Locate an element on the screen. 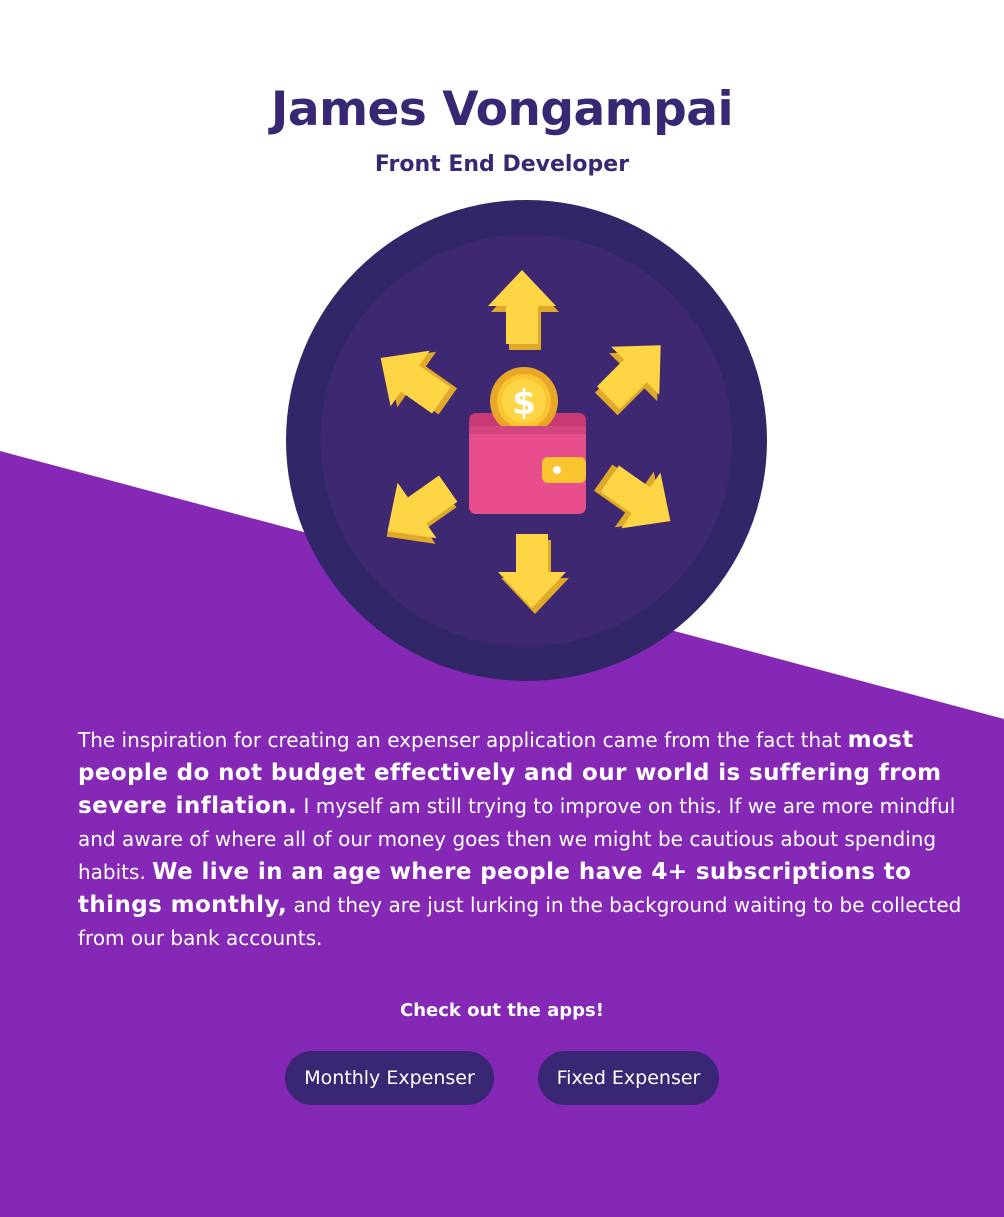 The height and width of the screenshot is (1217, 1004). coin-icon: $ is located at coordinates (524, 401).